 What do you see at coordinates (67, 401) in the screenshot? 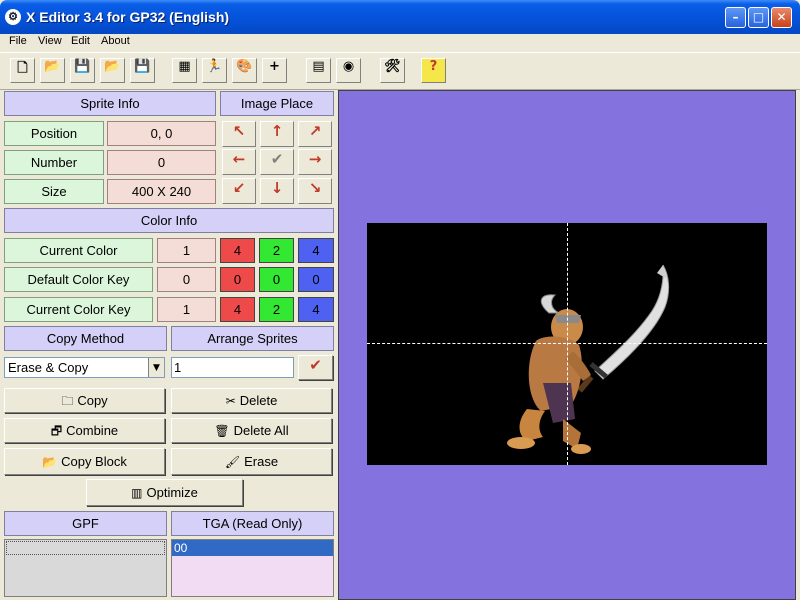
I see `folder-icon: 🗀` at bounding box center [67, 401].